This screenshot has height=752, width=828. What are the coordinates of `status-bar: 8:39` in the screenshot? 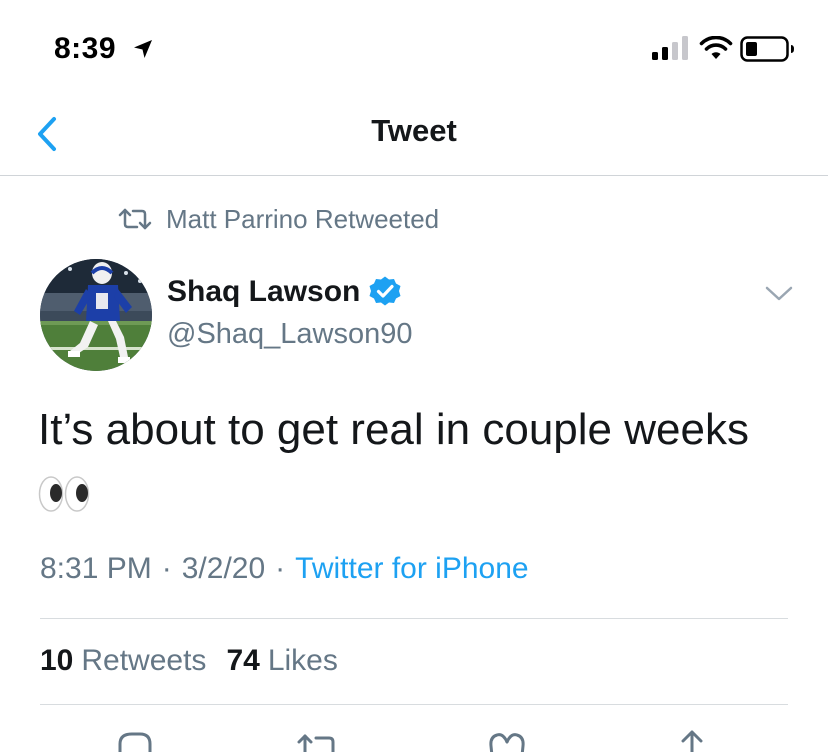 It's located at (414, 48).